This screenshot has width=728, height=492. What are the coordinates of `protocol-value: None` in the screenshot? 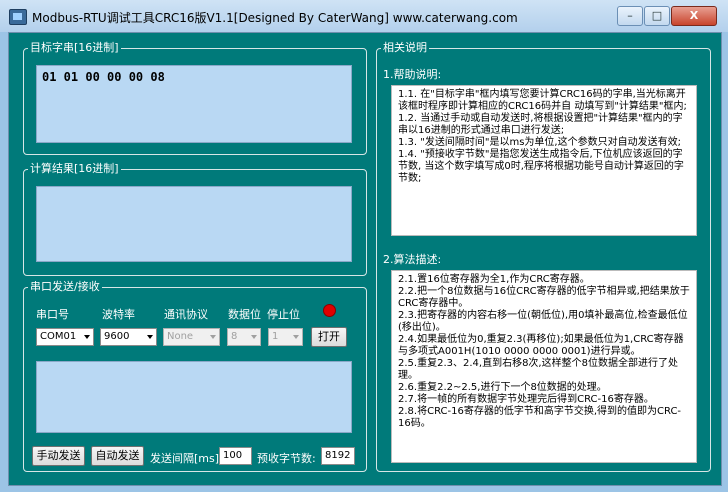 It's located at (180, 336).